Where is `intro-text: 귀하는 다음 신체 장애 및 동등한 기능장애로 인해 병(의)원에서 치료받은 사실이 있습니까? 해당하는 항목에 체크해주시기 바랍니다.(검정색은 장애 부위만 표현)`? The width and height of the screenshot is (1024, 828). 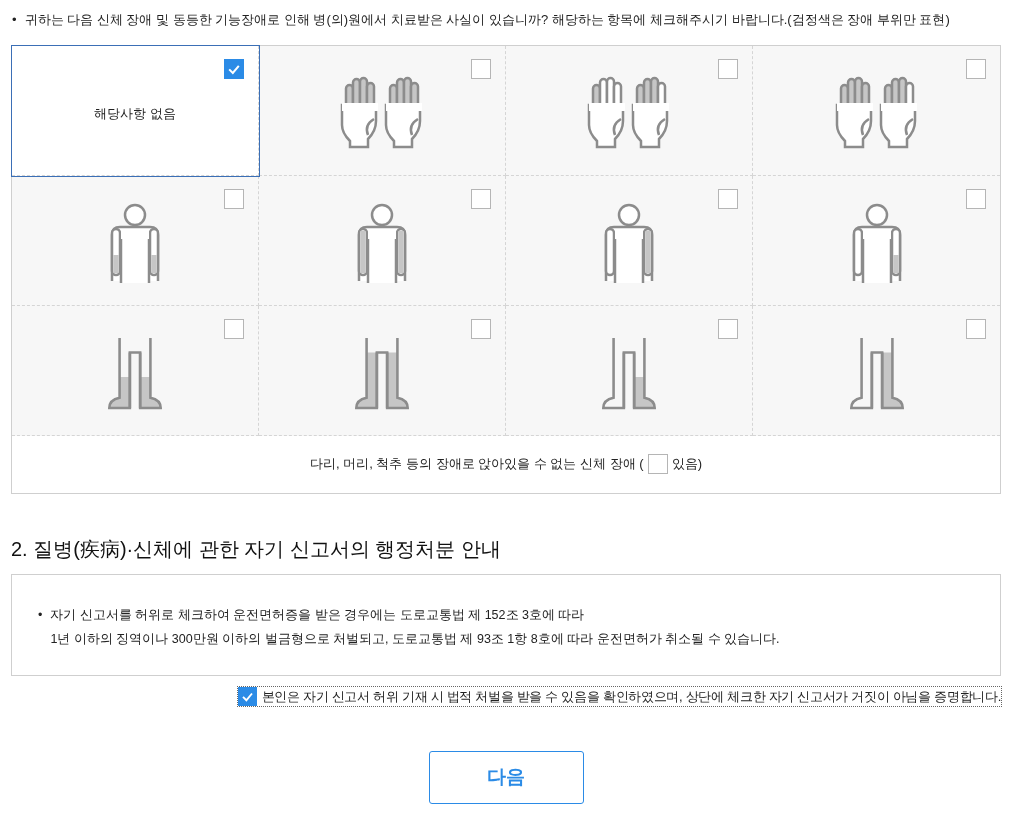
intro-text: 귀하는 다음 신체 장애 및 동등한 기능장애로 인해 병(의)원에서 치료받은 사실이 있습니까? 해당하는 항목에 체크해주시기 바랍니다.(검정색은 장애 부위만 표현) is located at coordinates (487, 20).